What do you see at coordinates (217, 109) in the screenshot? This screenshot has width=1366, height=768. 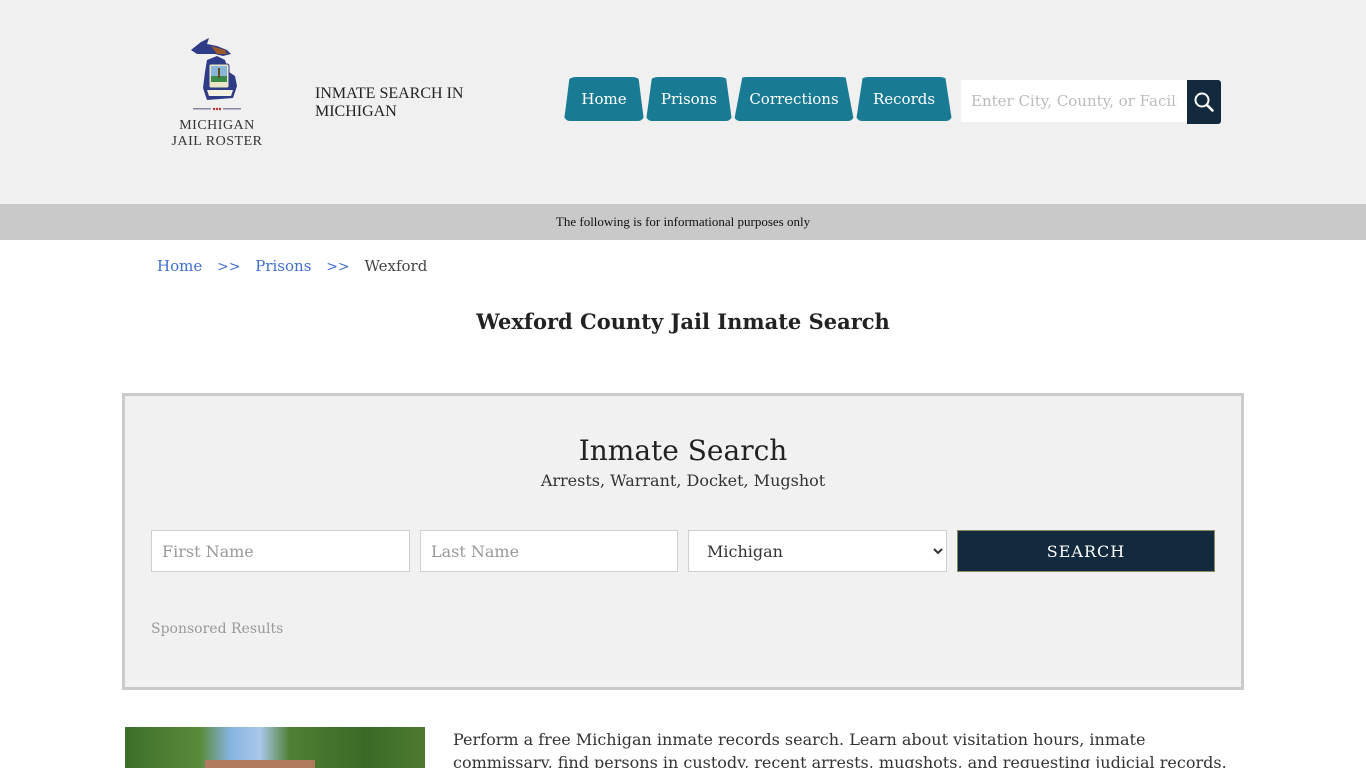 I see `logo-divider` at bounding box center [217, 109].